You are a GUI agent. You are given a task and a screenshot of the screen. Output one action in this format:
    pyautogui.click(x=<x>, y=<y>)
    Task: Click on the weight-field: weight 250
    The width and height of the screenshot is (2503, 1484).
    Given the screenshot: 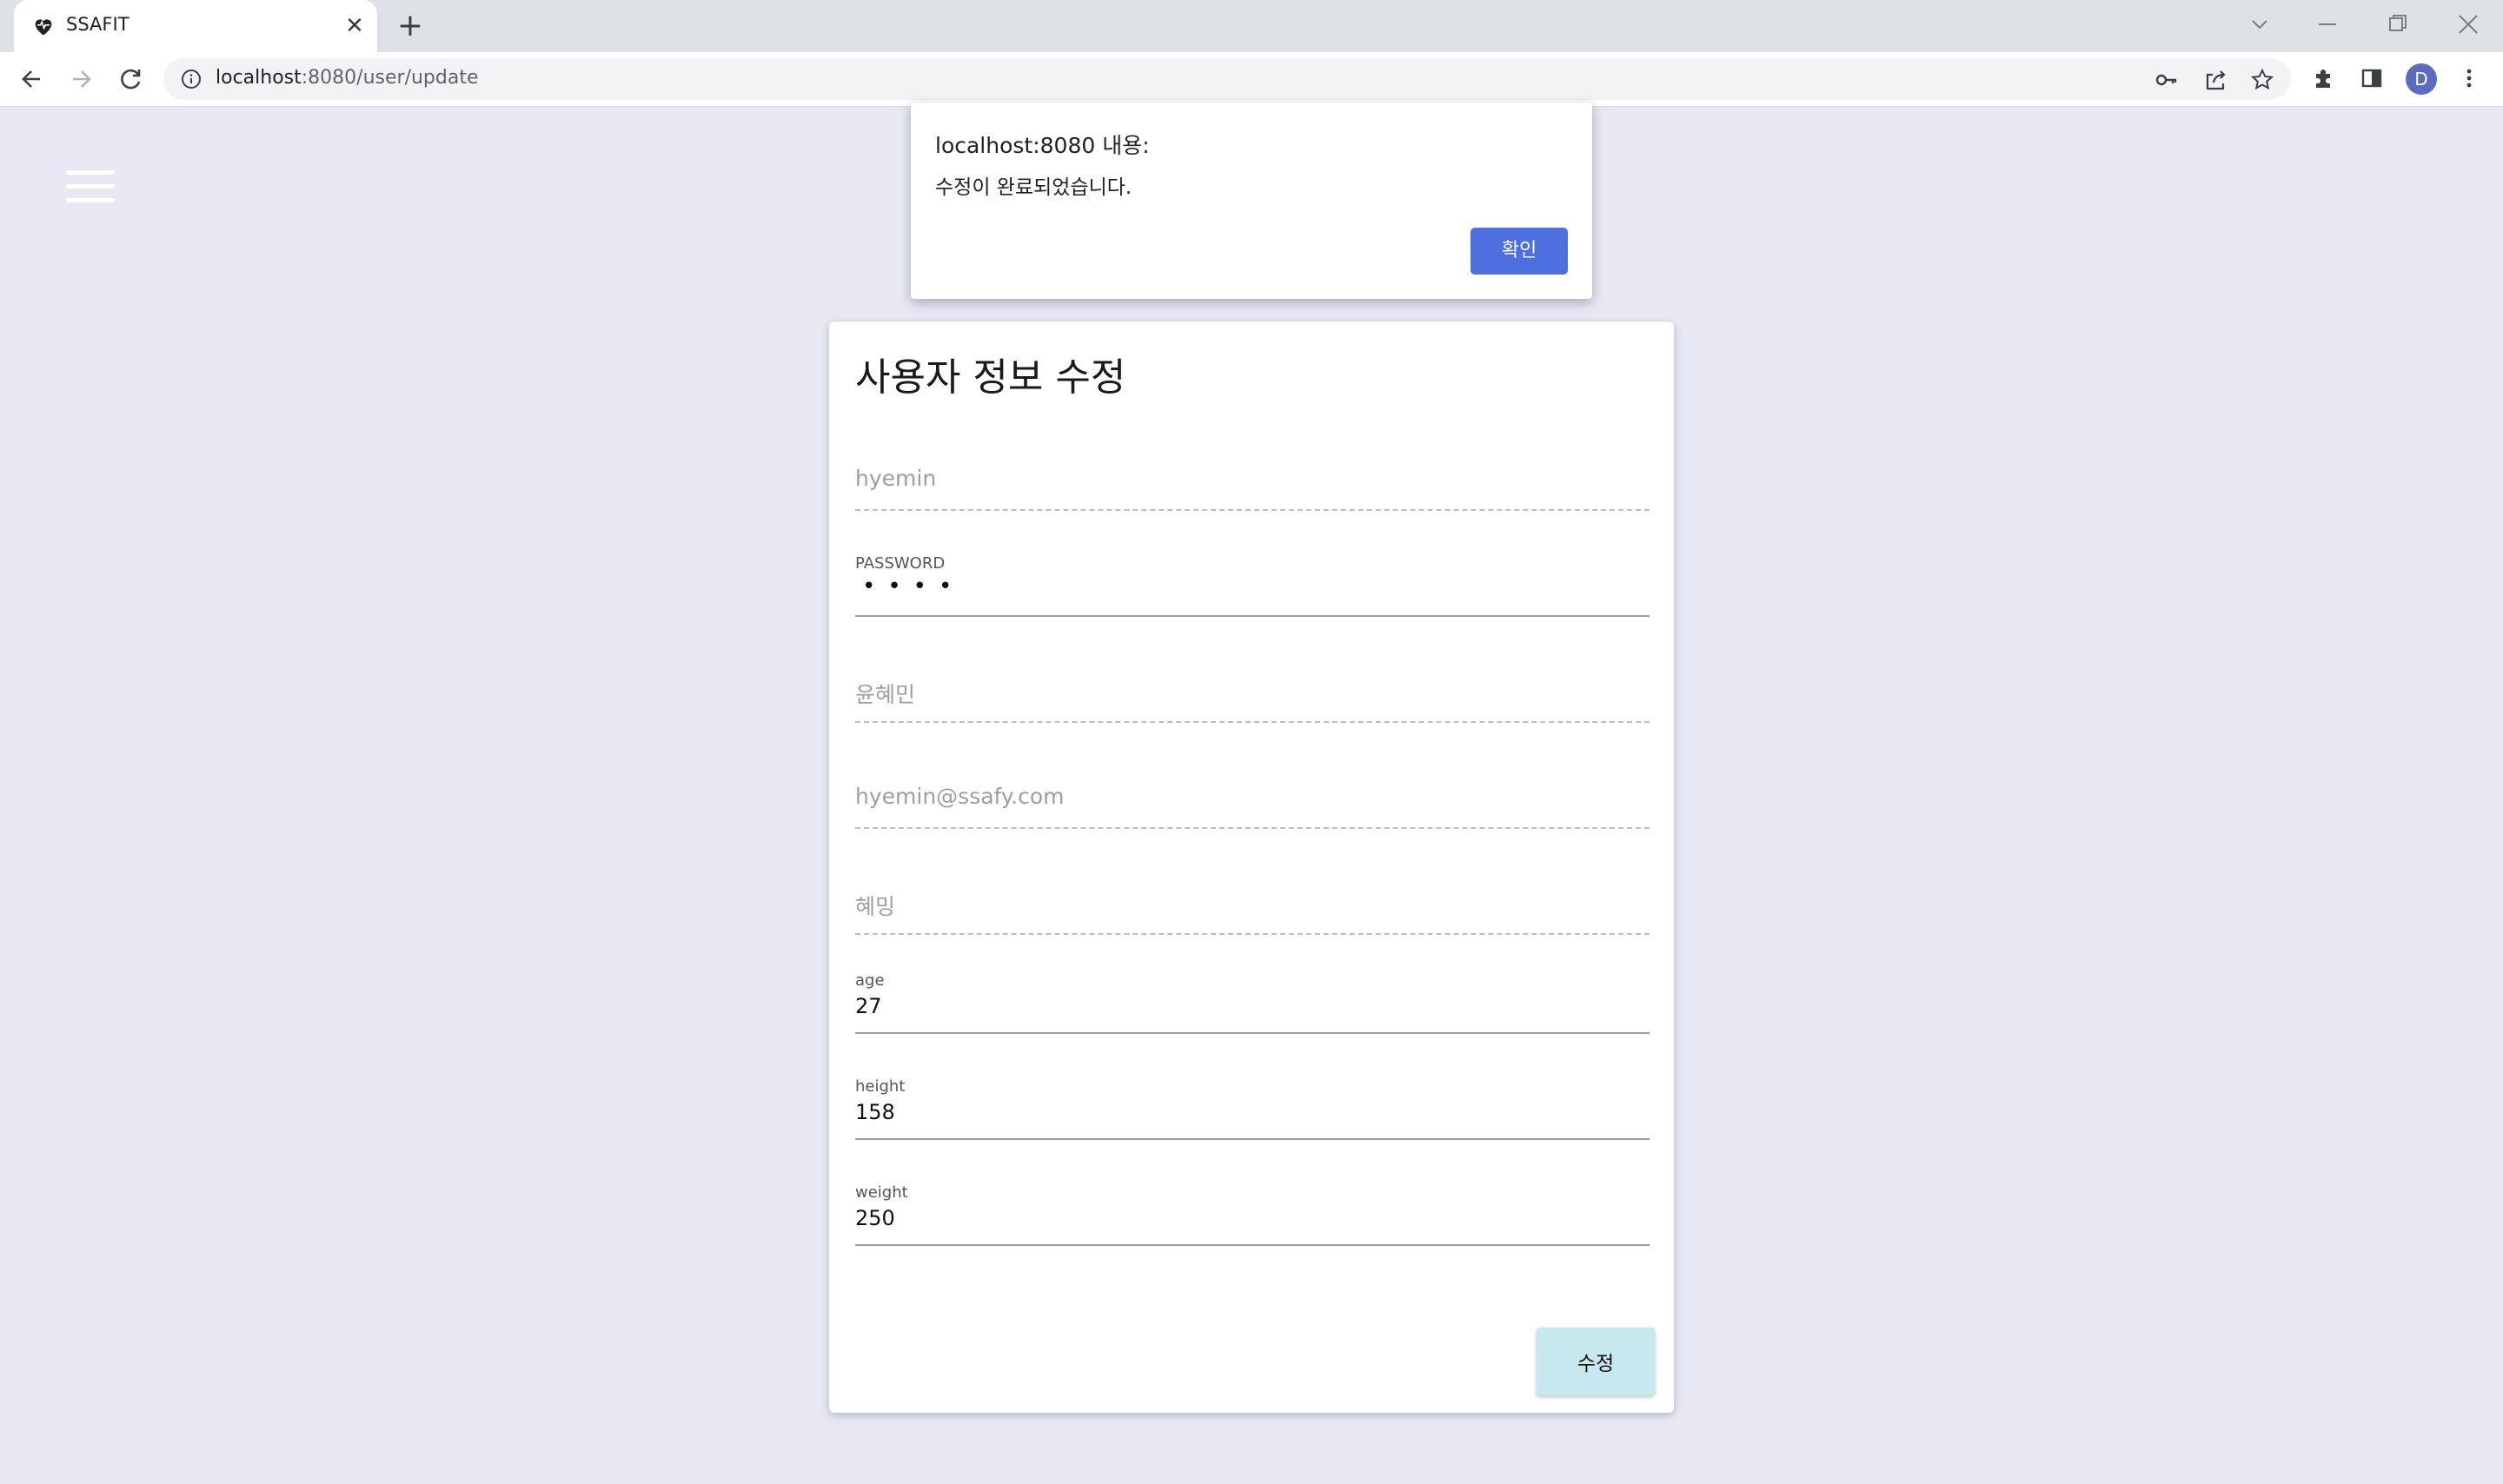 What is the action you would take?
    pyautogui.click(x=1252, y=1214)
    